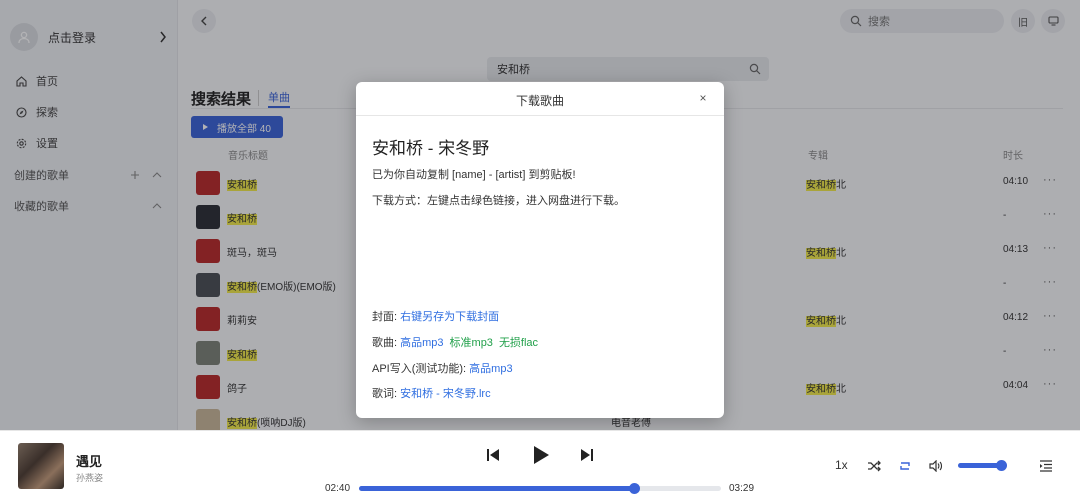  Describe the element at coordinates (386, 317) in the screenshot. I see `cover-label: 封面:` at that location.